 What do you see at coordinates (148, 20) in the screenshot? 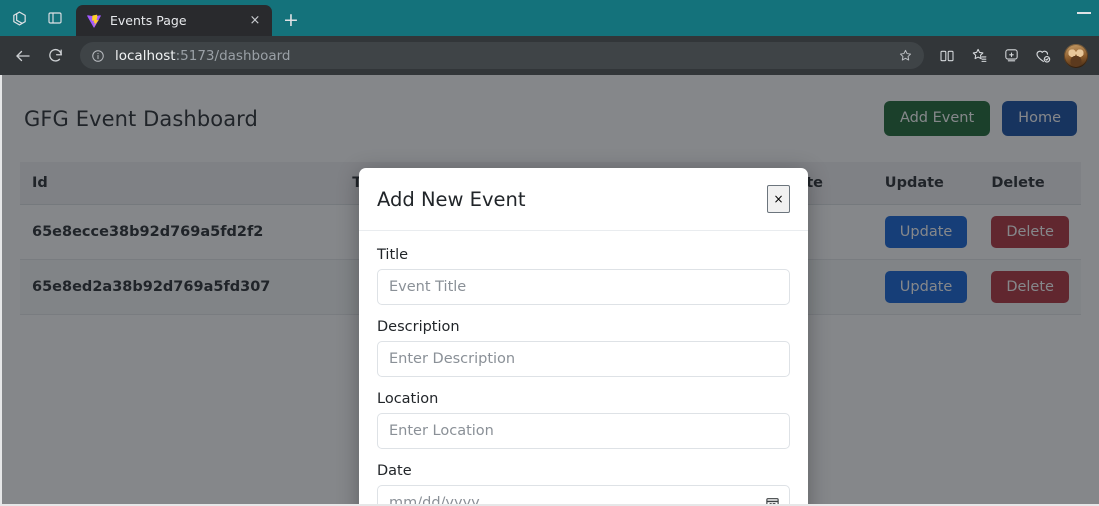
I see `tab-title: Events Page` at bounding box center [148, 20].